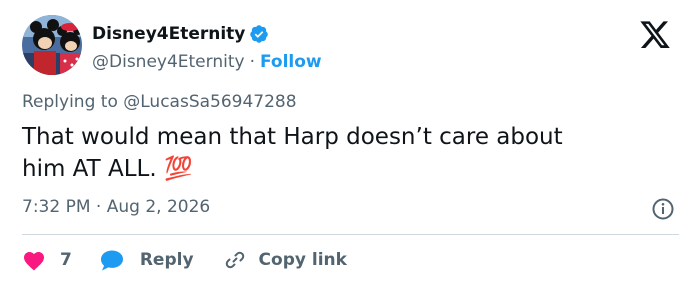 The height and width of the screenshot is (287, 700). I want to click on author-name-row: Disney4Eternity, so click(207, 34).